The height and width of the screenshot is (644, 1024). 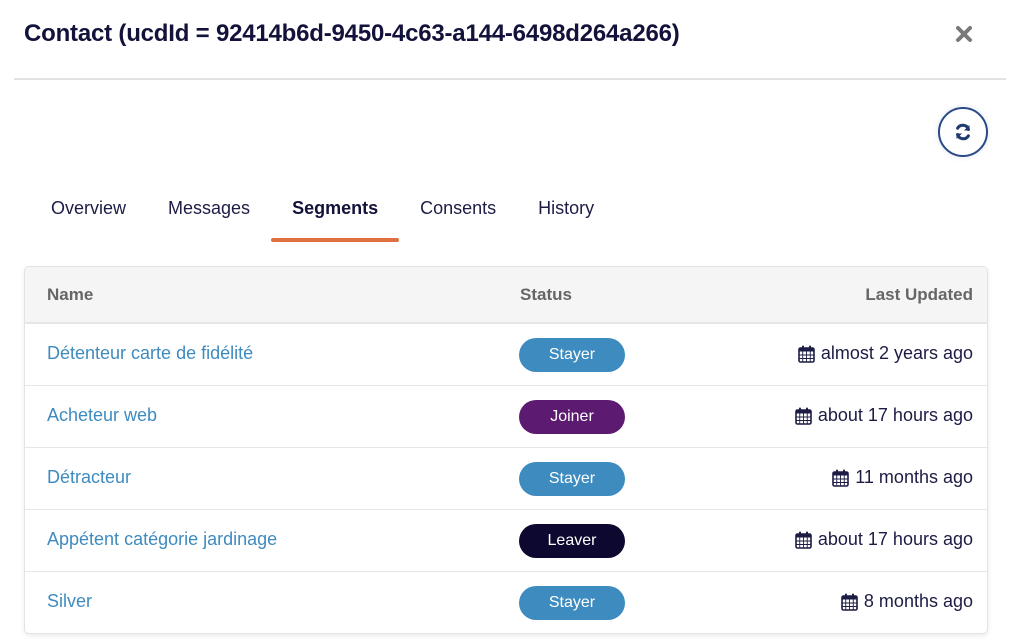 I want to click on table-row: Acheteur web Joiner about 17 hours ago, so click(x=506, y=417).